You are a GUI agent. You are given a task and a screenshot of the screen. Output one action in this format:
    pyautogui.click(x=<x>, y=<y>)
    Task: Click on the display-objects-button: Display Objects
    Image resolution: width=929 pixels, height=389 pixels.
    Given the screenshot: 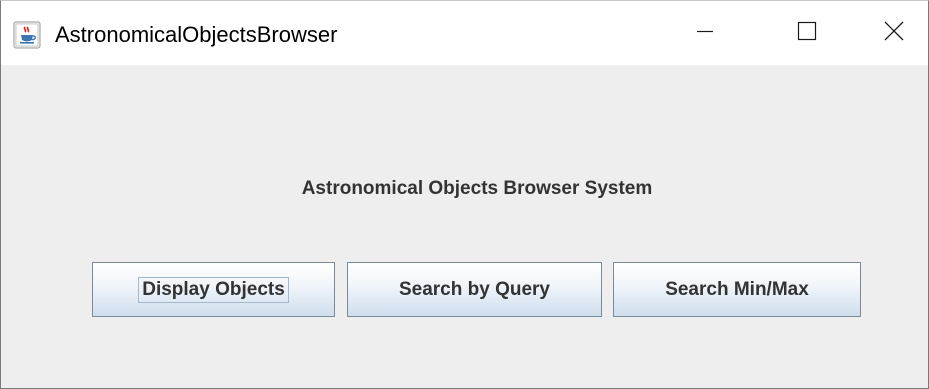 What is the action you would take?
    pyautogui.click(x=213, y=289)
    